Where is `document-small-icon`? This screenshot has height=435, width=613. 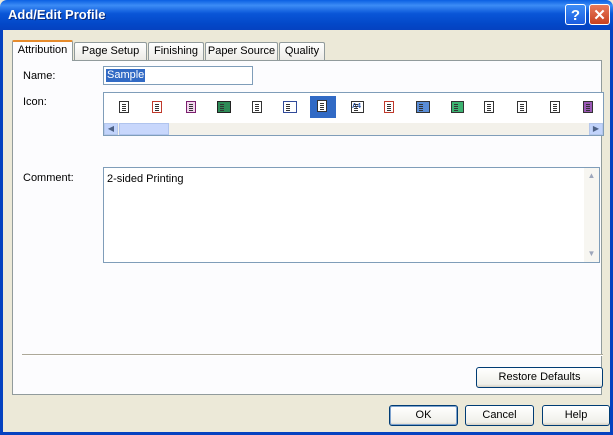
document-small-icon is located at coordinates (555, 107).